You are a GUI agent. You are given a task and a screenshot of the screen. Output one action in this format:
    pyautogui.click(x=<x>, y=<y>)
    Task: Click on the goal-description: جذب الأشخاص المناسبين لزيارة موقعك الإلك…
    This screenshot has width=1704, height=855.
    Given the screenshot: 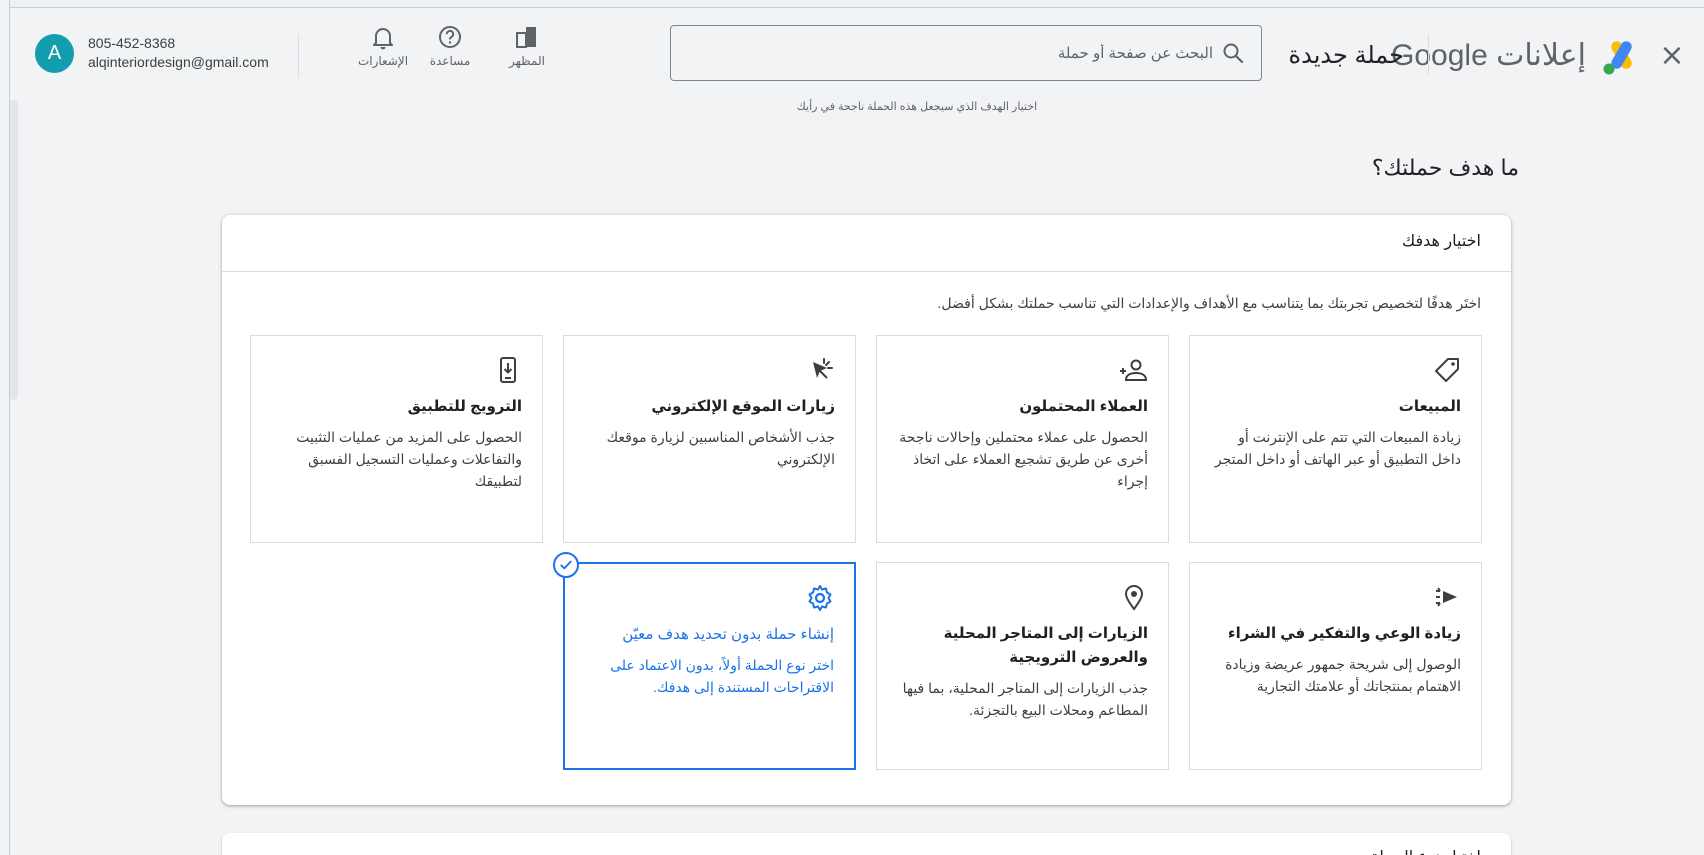 What is the action you would take?
    pyautogui.click(x=720, y=448)
    